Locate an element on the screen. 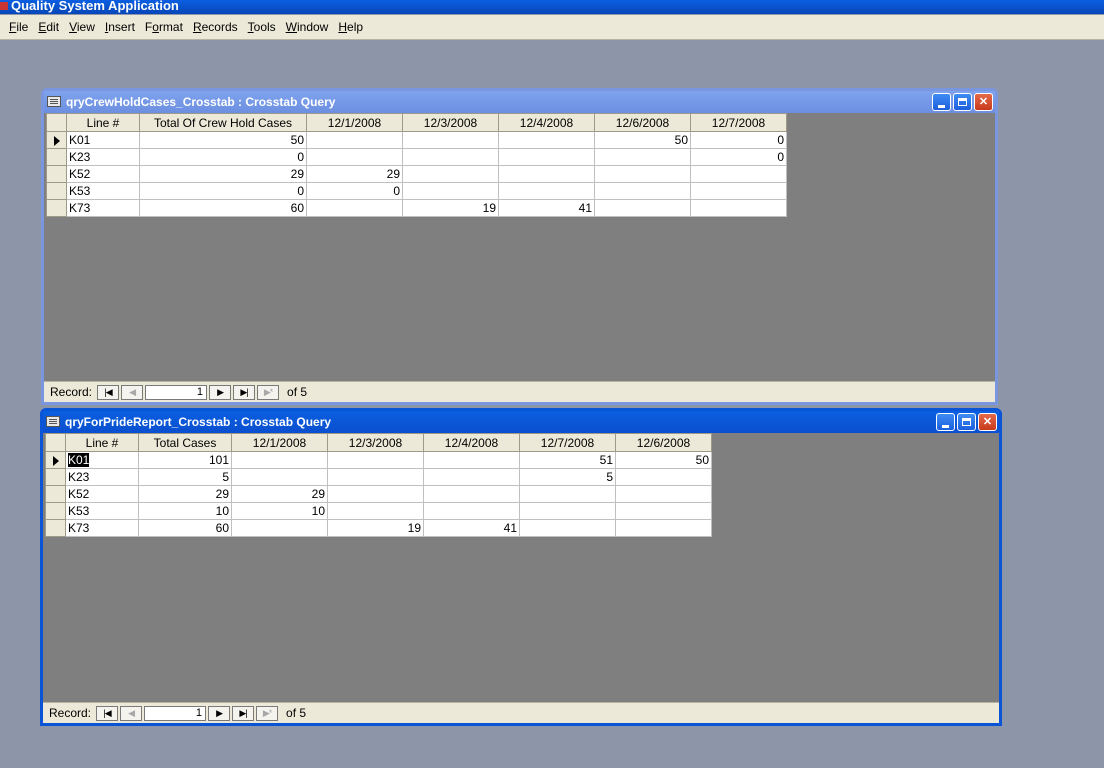 This screenshot has width=1104, height=768. new-record-icon: ▶* is located at coordinates (268, 392).